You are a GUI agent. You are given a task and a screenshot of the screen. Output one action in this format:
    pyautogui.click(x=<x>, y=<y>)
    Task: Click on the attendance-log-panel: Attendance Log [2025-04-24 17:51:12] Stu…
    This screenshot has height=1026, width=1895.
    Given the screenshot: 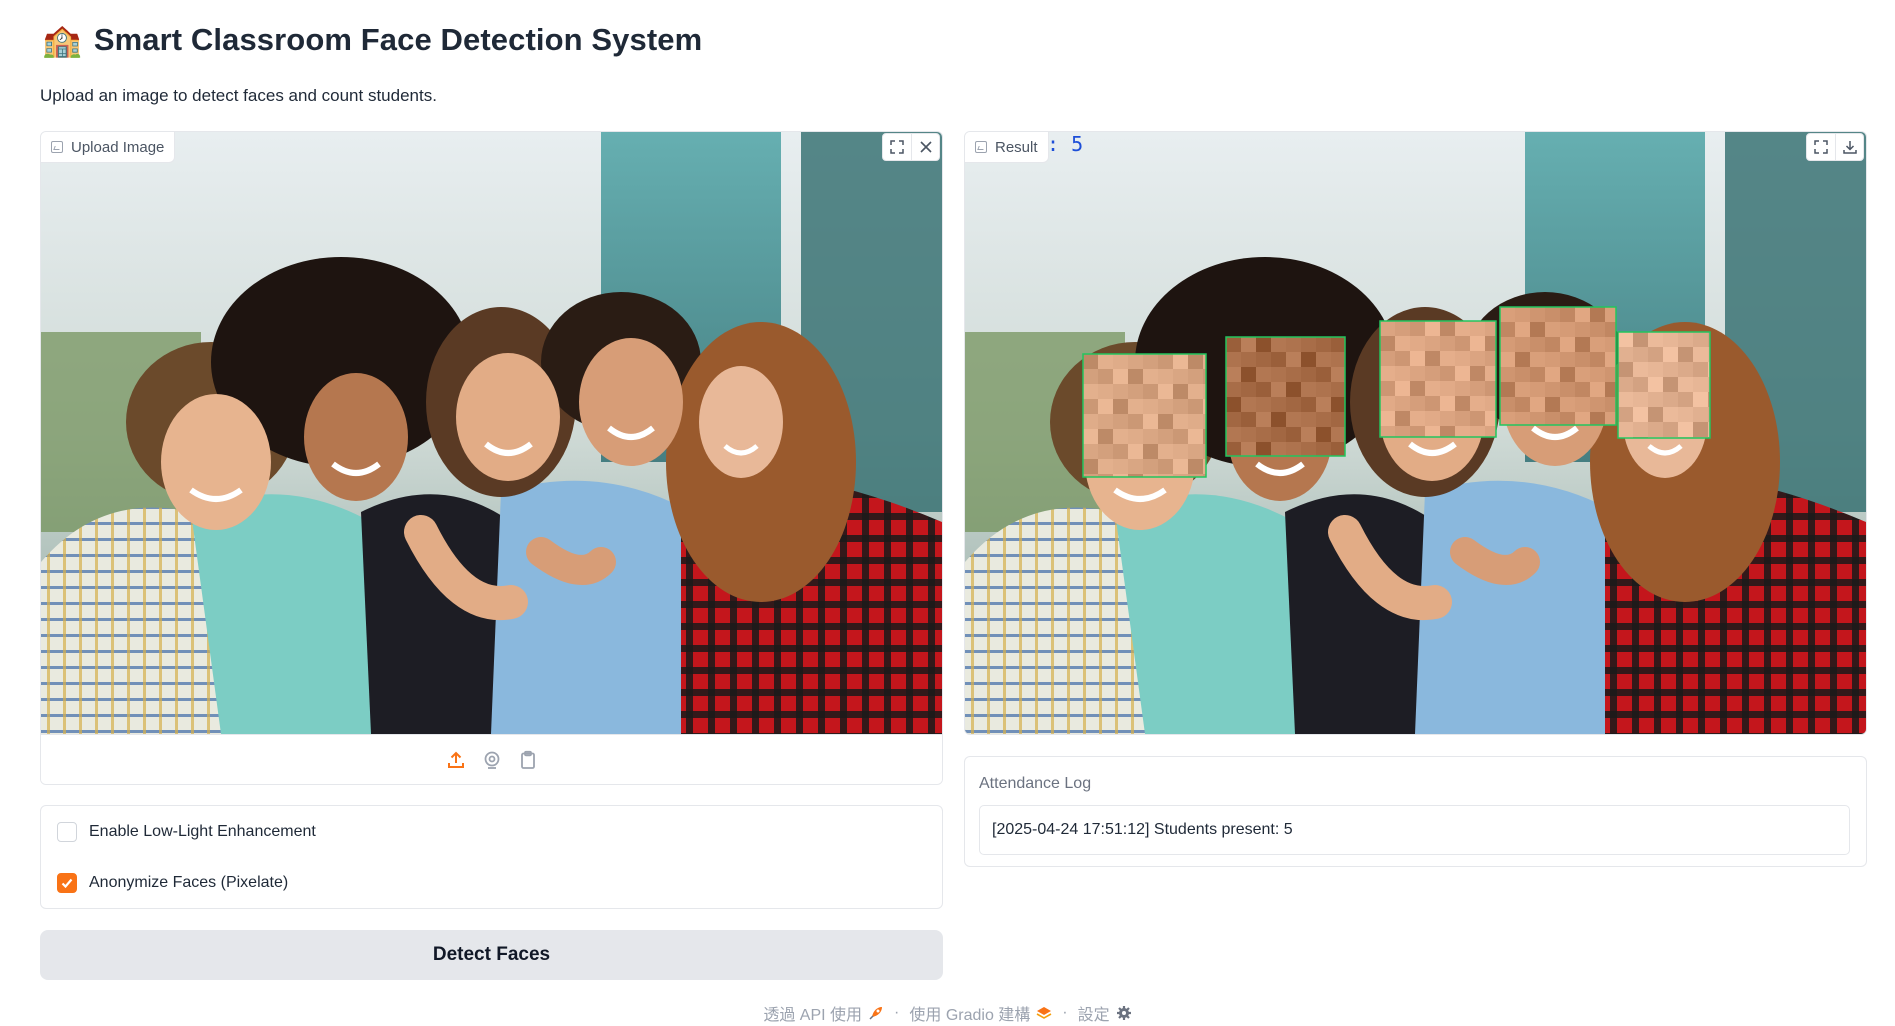 What is the action you would take?
    pyautogui.click(x=1415, y=811)
    